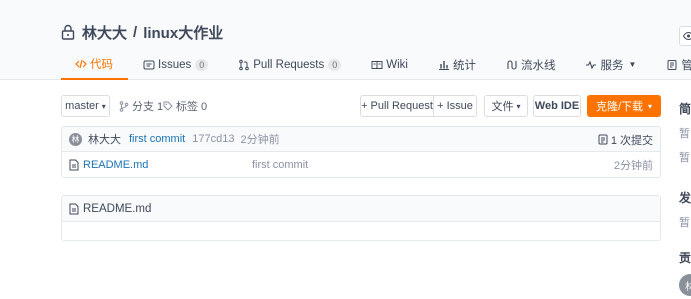 The image size is (691, 299). I want to click on eye-icon, so click(687, 36).